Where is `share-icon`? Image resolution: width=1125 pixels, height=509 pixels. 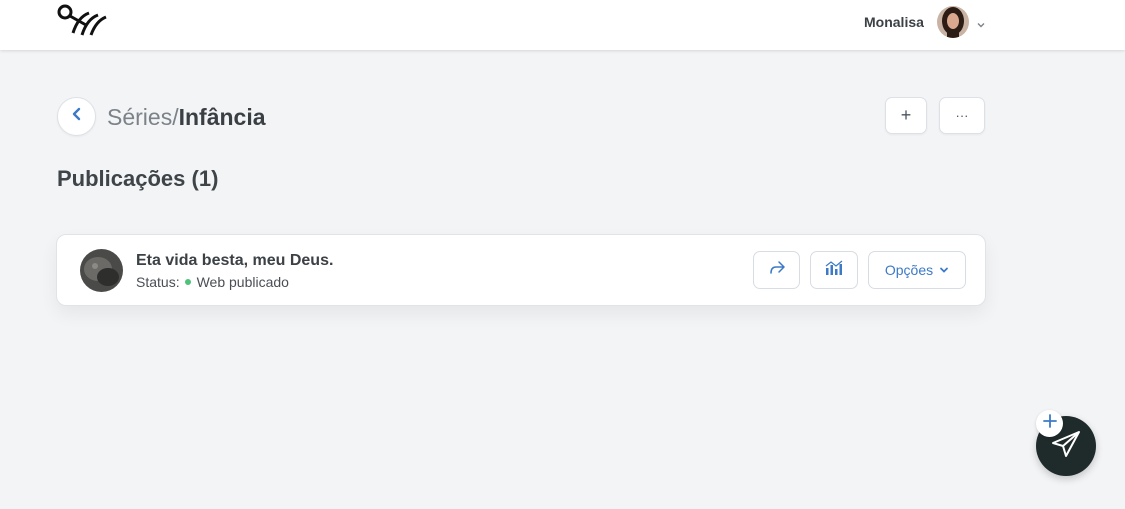
share-icon is located at coordinates (777, 270).